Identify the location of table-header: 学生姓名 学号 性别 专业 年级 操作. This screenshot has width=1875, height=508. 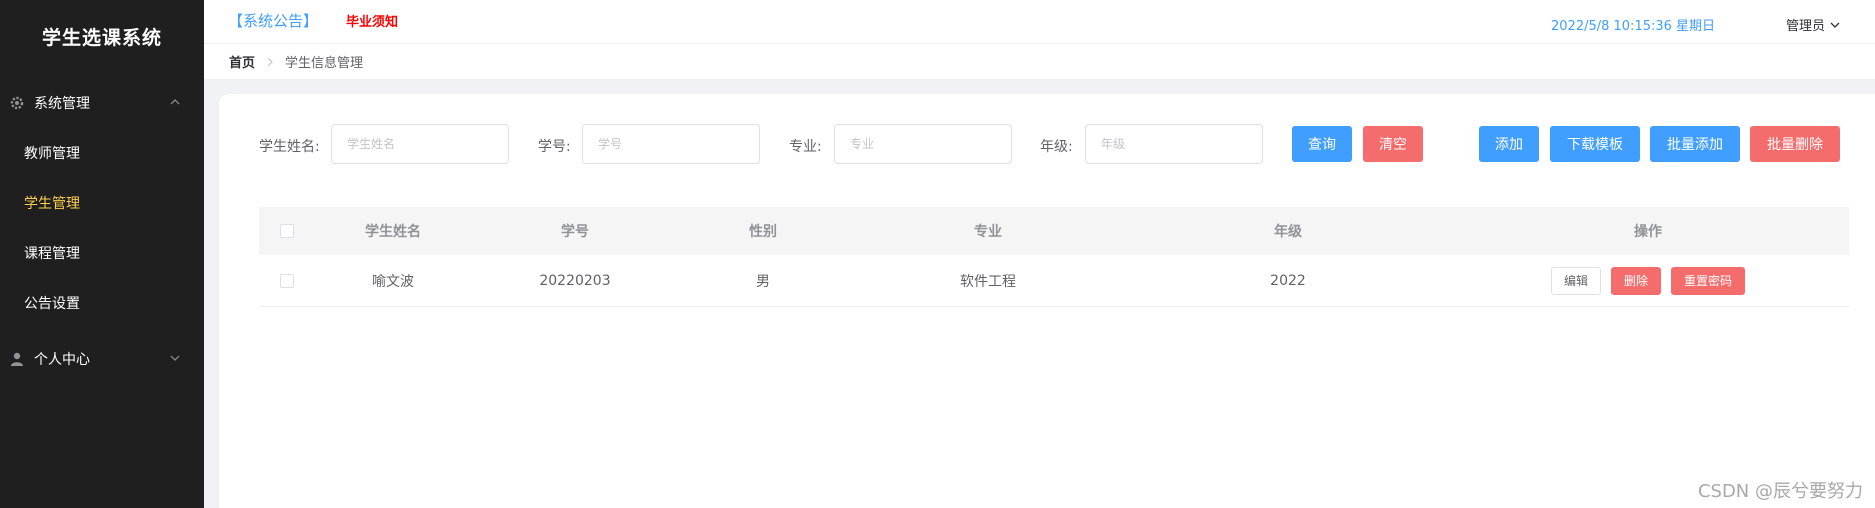
(1054, 231).